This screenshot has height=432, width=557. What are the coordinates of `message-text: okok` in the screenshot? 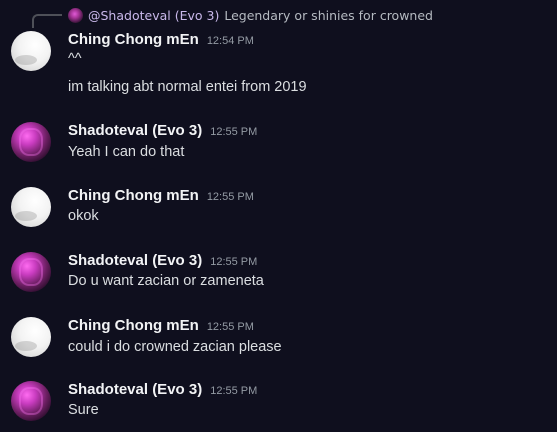 It's located at (83, 216).